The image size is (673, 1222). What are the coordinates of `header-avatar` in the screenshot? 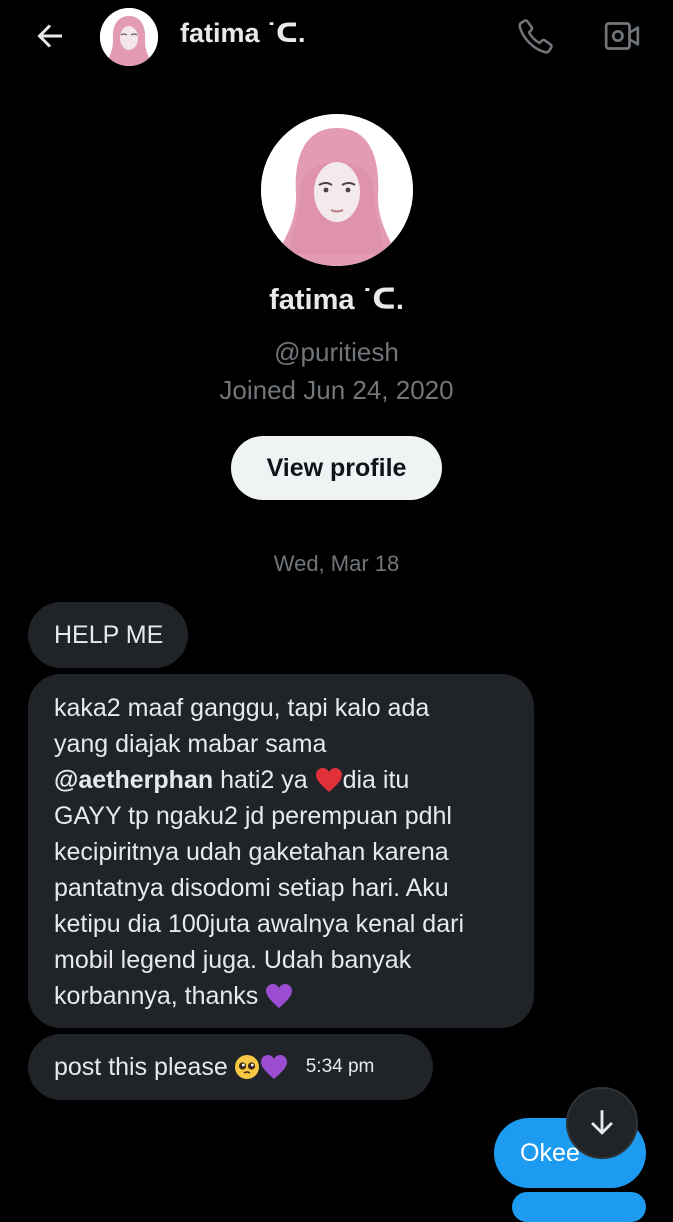 It's located at (129, 37).